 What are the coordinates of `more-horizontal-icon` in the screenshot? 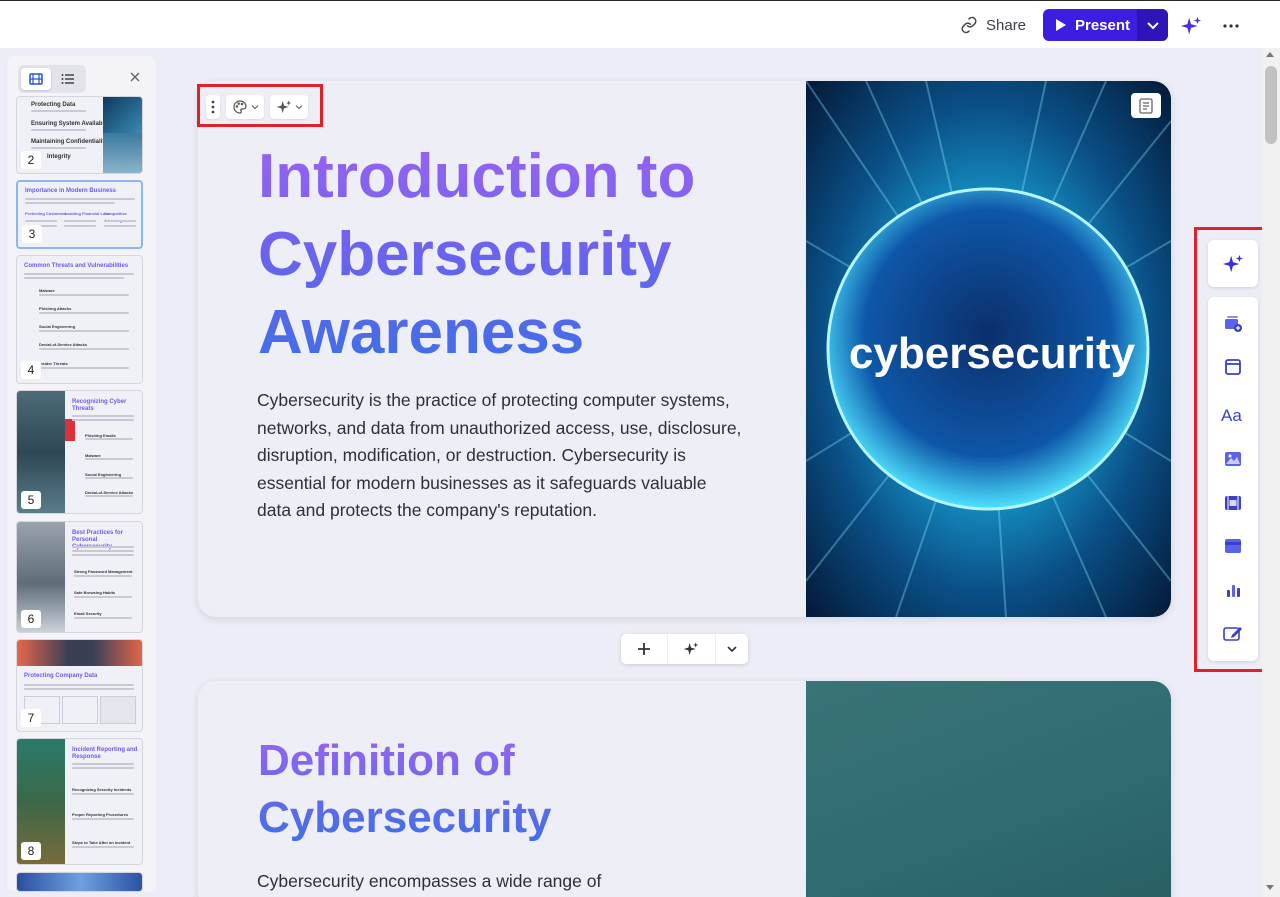 It's located at (1231, 26).